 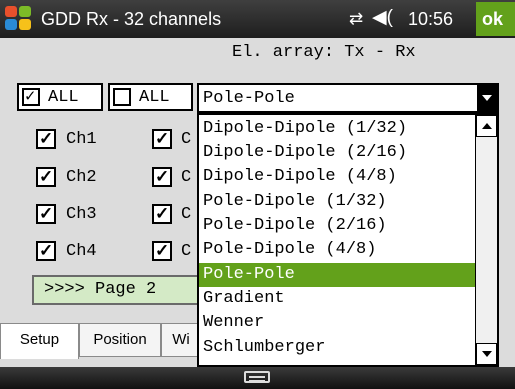 I want to click on ch2-label: Ch2, so click(x=81, y=177).